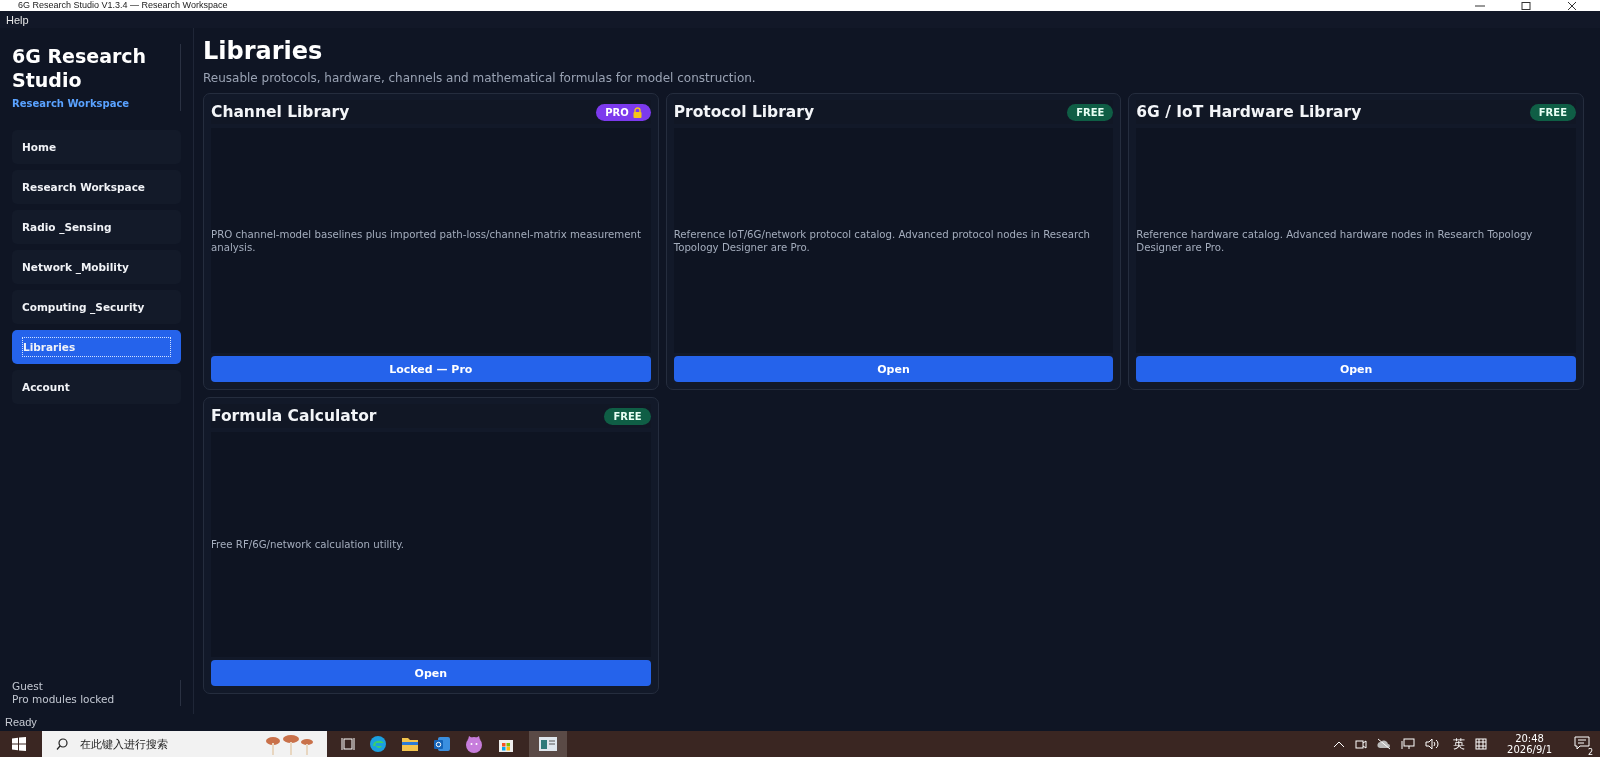 Image resolution: width=1600 pixels, height=757 pixels. What do you see at coordinates (280, 112) in the screenshot?
I see `card-title: Channel Library` at bounding box center [280, 112].